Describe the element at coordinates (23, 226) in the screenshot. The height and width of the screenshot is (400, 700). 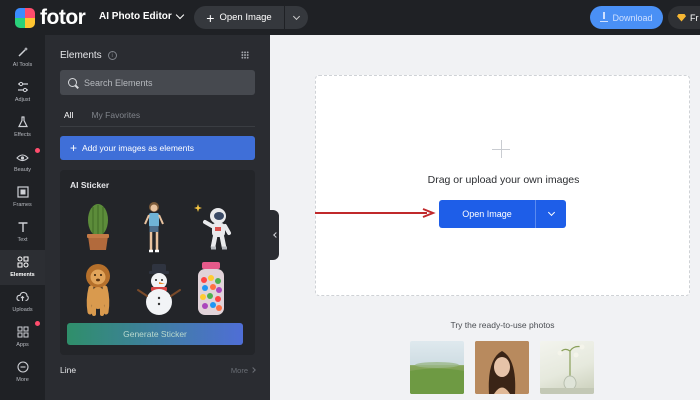
I see `text-icon` at that location.